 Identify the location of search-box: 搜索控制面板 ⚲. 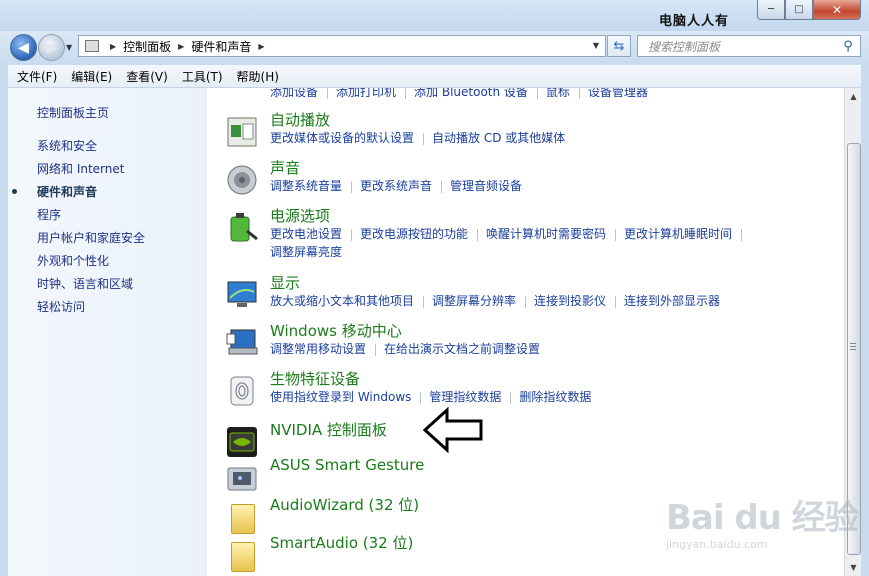
(749, 46).